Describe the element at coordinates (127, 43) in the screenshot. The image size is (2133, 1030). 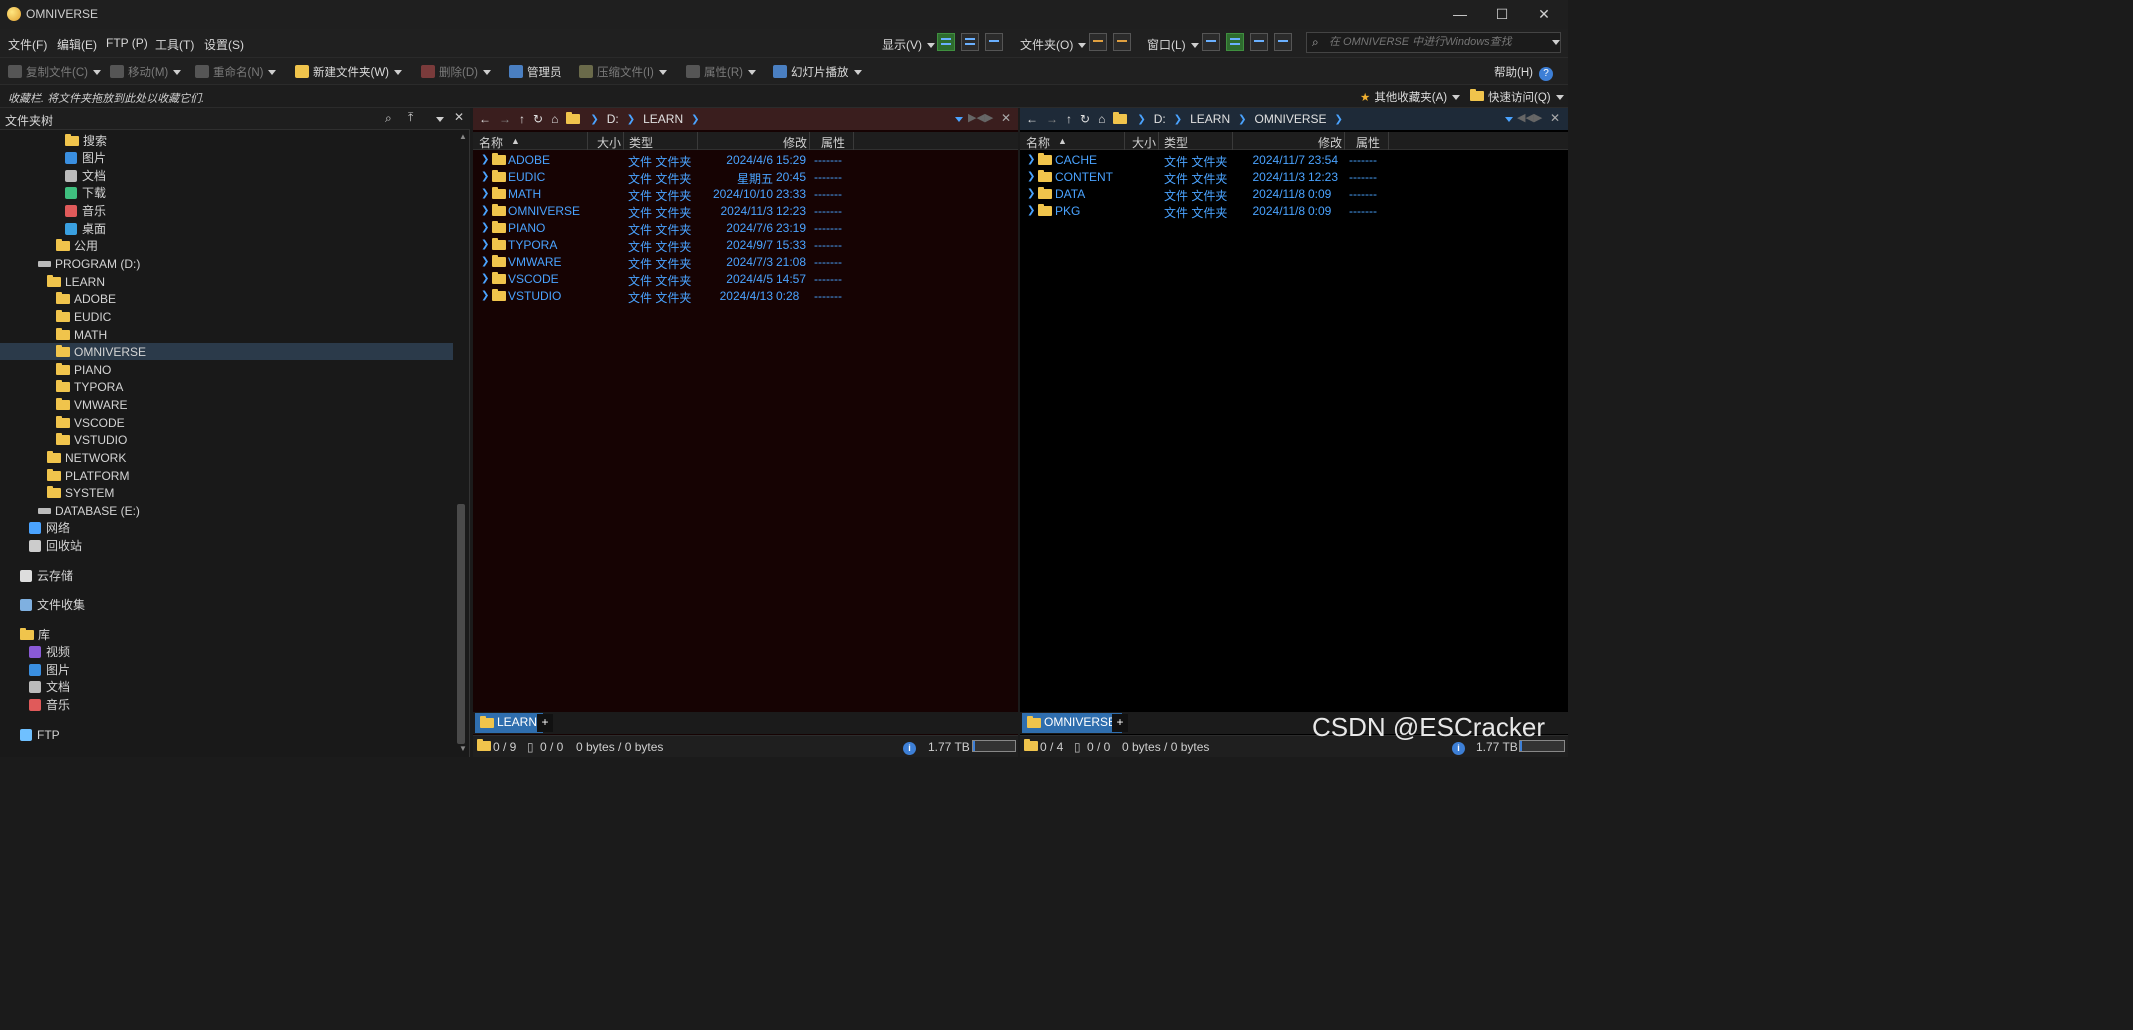
I see `menu-ftp: FTP (P)` at that location.